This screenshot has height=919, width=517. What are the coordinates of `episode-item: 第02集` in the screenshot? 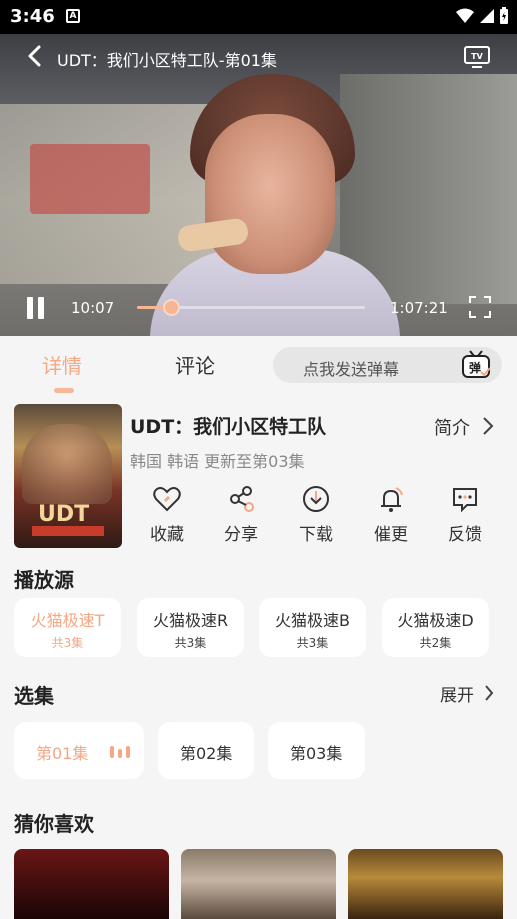 It's located at (206, 750).